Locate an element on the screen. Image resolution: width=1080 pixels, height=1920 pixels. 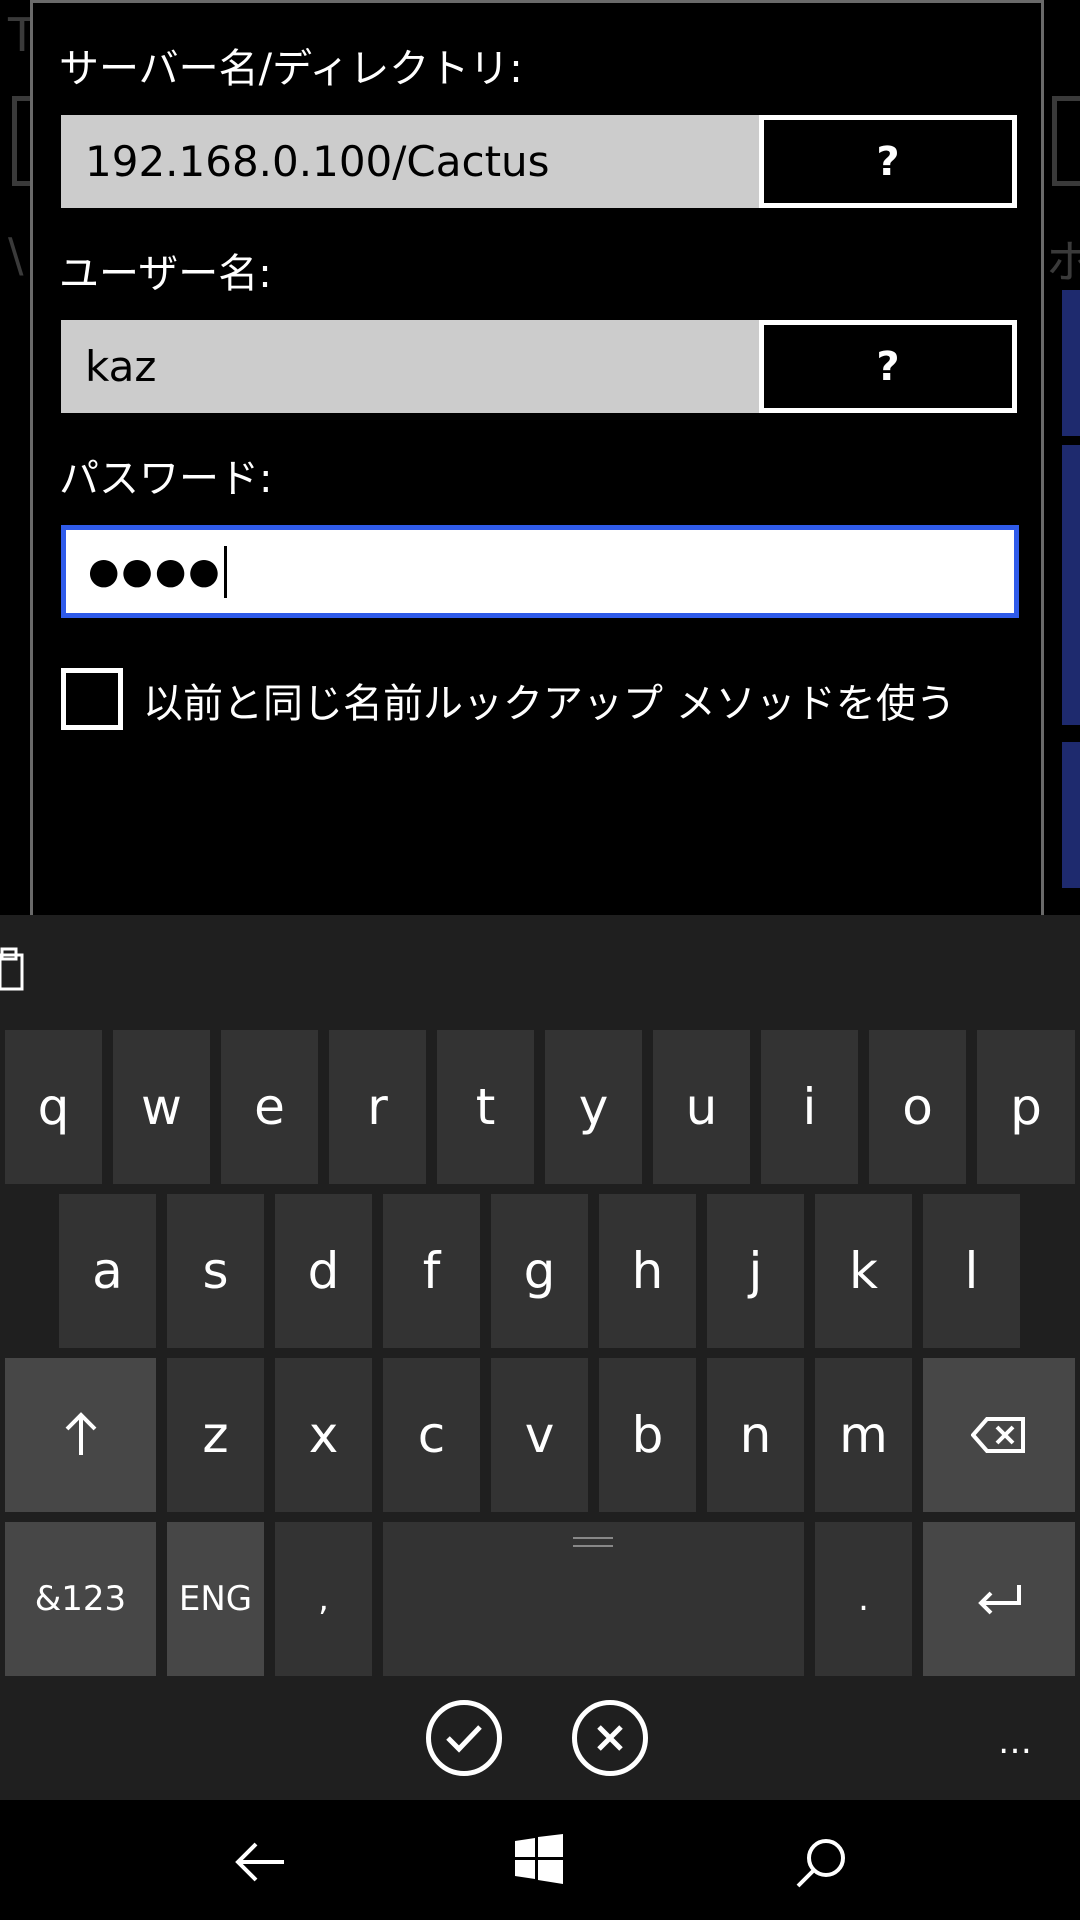
checkmark-icon is located at coordinates (464, 1739).